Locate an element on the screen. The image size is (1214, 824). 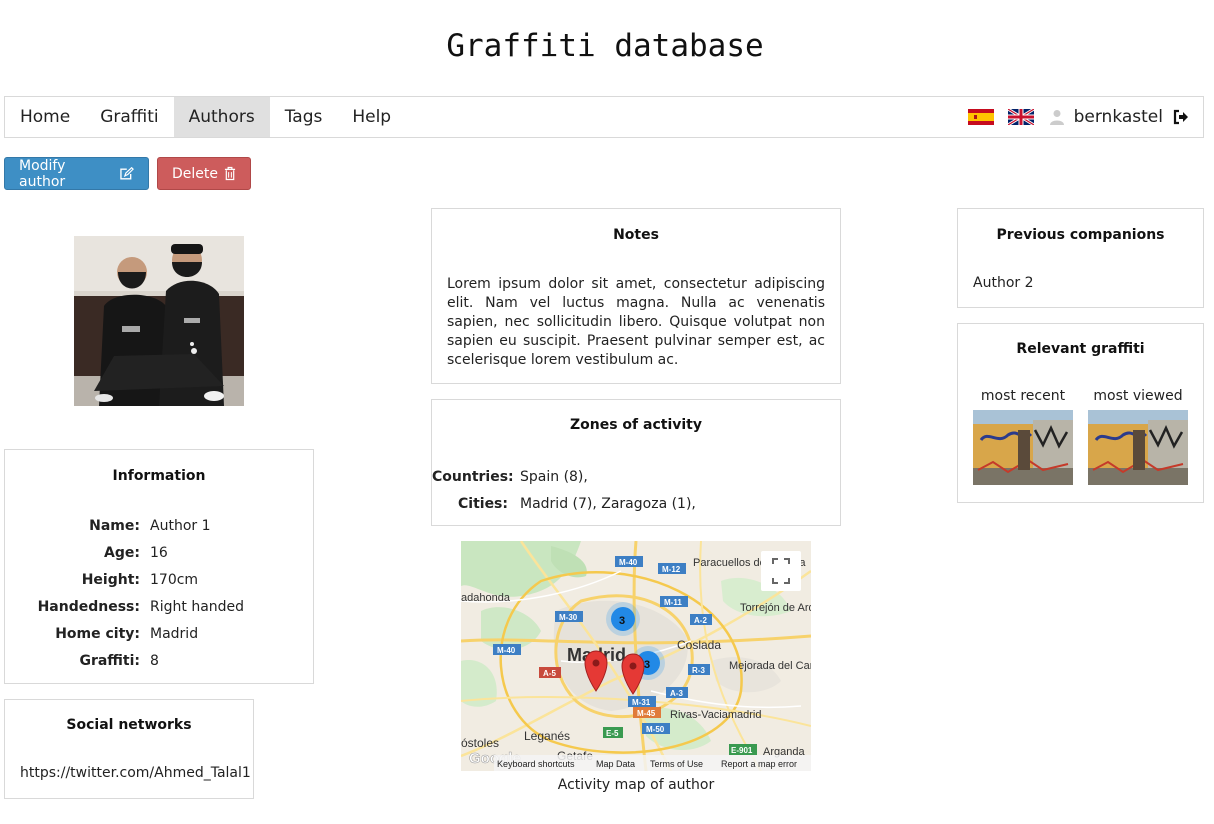
notes-title: Notes is located at coordinates (636, 235).